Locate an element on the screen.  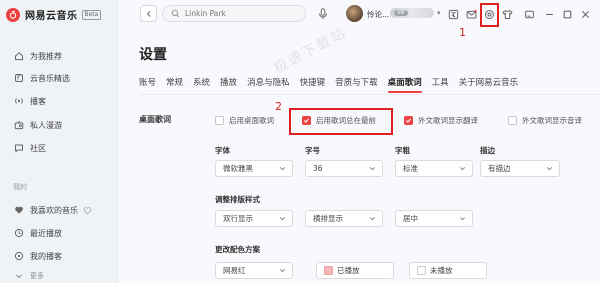
sidebar-item-more: 更多 is located at coordinates (59, 274).